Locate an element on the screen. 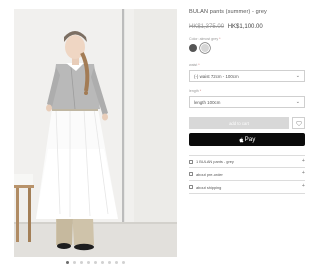 The height and width of the screenshot is (271, 320). waist-select: (-) waist 72cm - 100cm ⌄ is located at coordinates (247, 76).